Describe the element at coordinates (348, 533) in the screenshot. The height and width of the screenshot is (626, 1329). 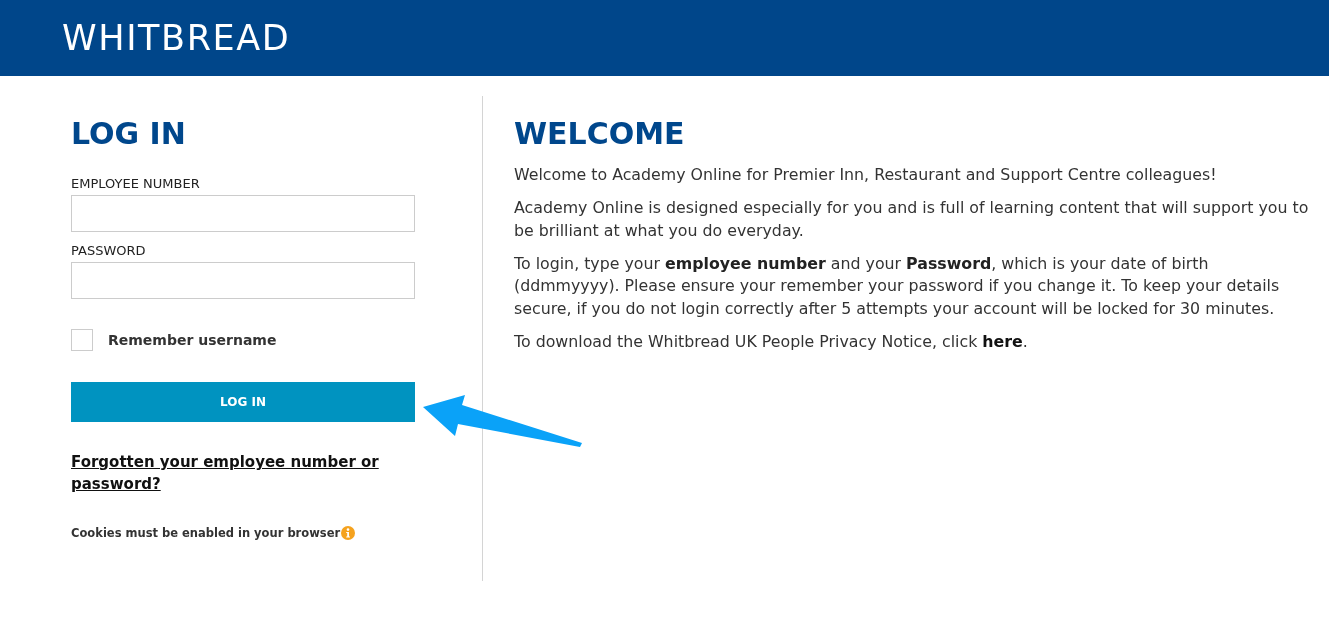
I see `info-icon` at that location.